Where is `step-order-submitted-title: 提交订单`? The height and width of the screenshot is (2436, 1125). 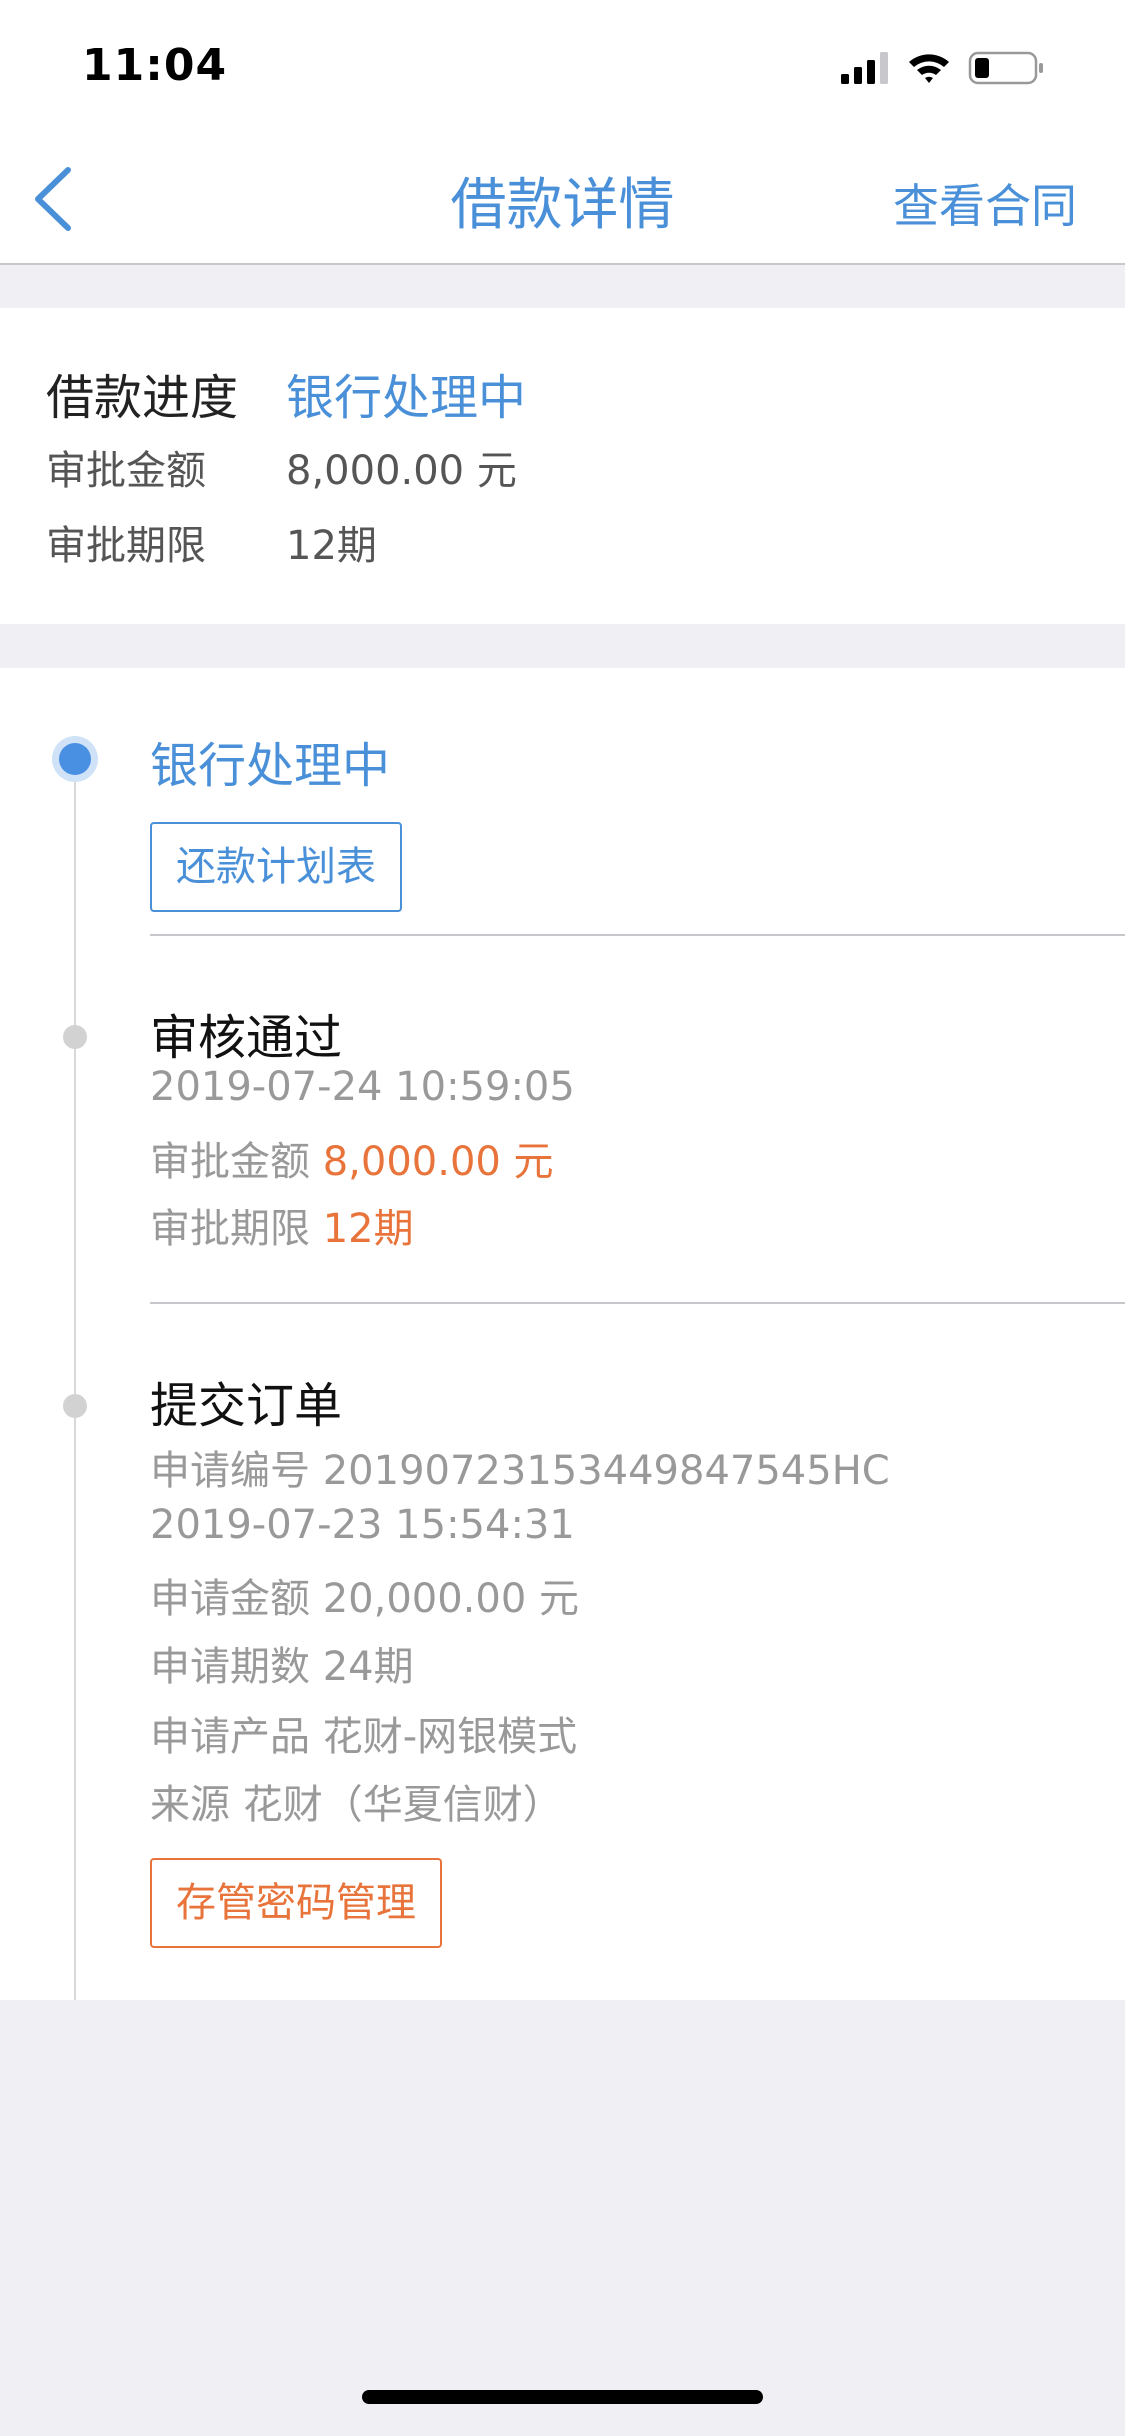
step-order-submitted-title: 提交订单 is located at coordinates (246, 1406).